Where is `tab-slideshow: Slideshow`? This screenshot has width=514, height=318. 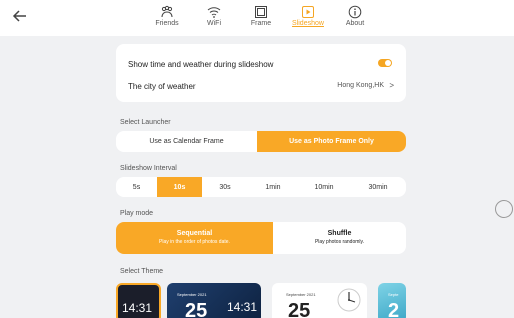
tab-slideshow: Slideshow is located at coordinates (308, 18).